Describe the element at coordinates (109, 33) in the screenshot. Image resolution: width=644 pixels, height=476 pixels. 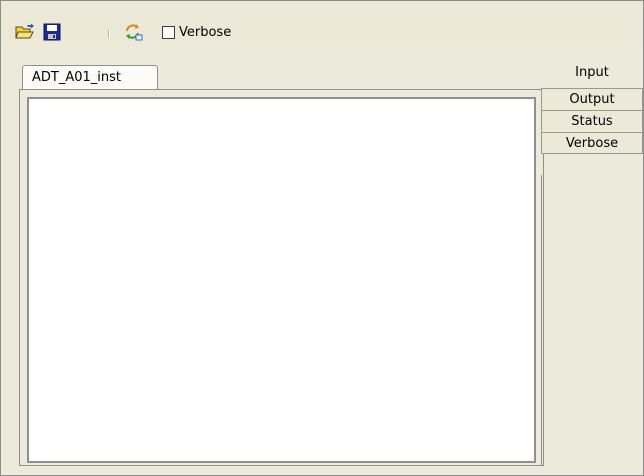
I see `toolbar-separator` at that location.